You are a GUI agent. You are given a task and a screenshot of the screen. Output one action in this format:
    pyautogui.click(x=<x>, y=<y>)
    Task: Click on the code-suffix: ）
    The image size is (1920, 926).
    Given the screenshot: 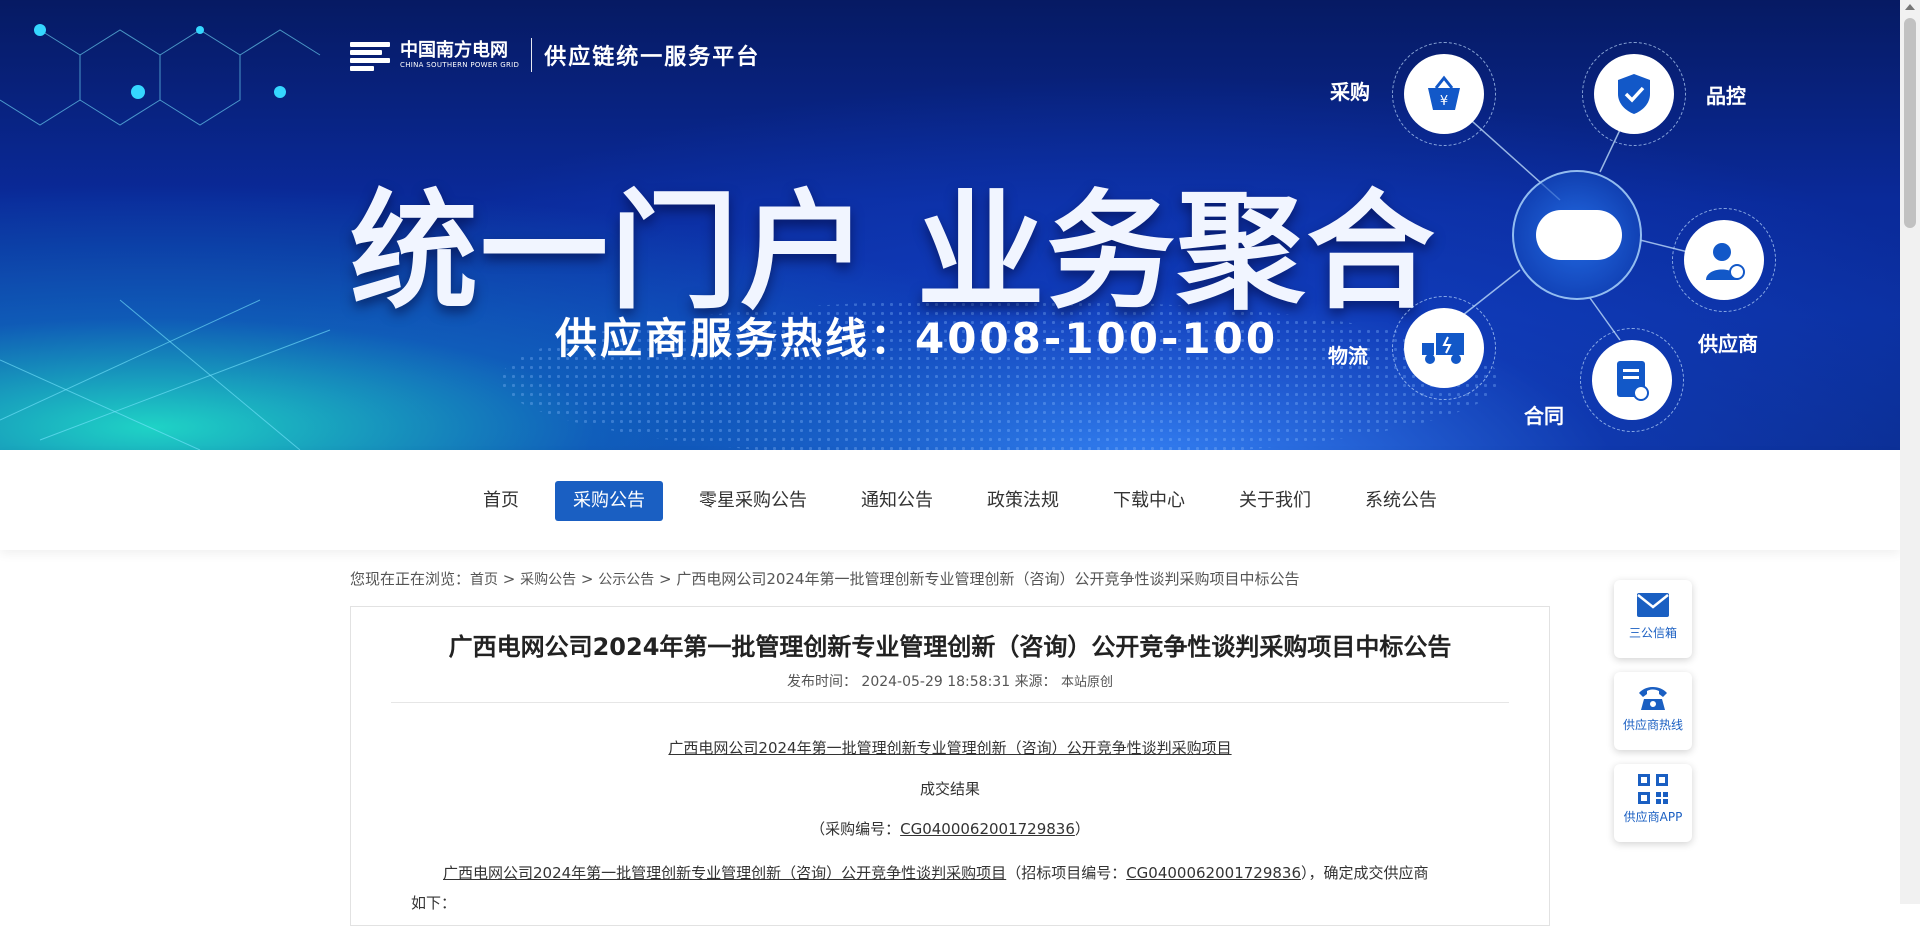 What is the action you would take?
    pyautogui.click(x=1082, y=829)
    